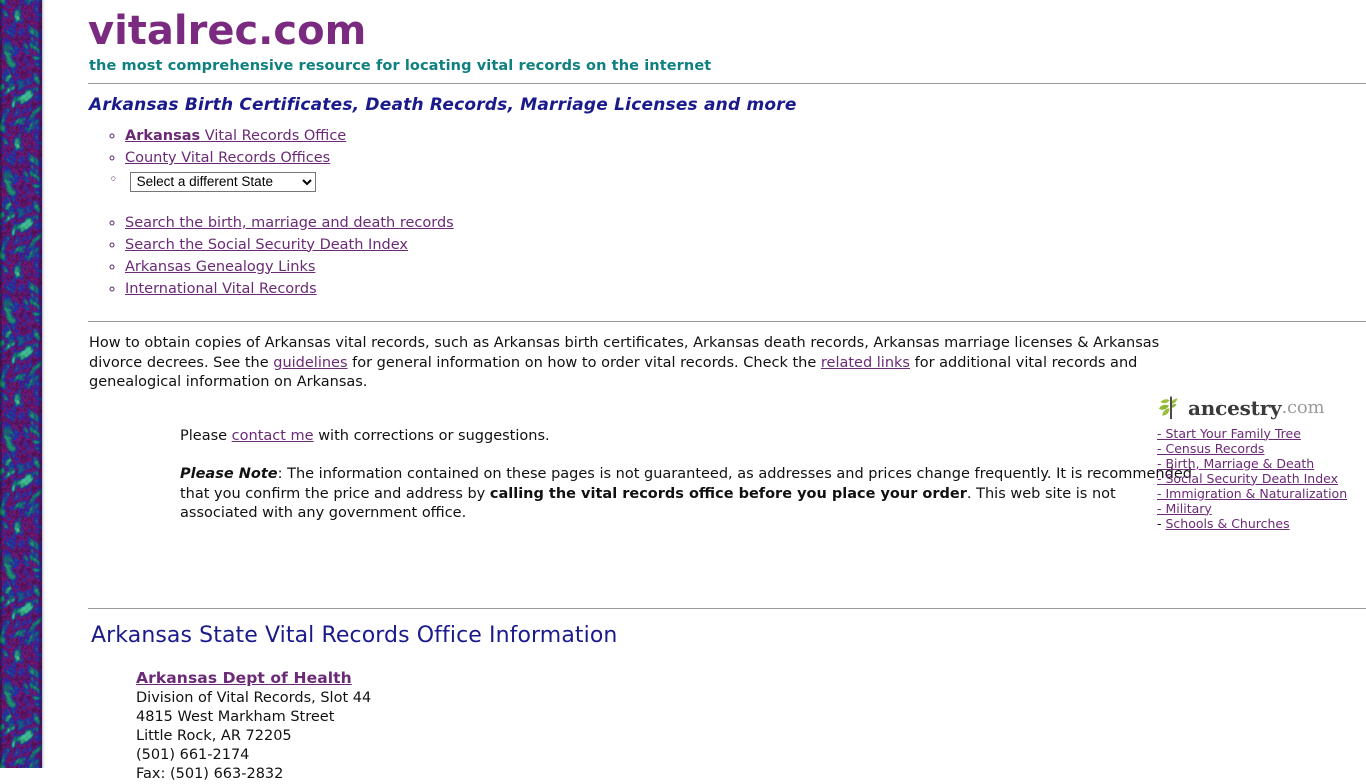 This screenshot has width=1366, height=784. What do you see at coordinates (1235, 407) in the screenshot?
I see `ancestry-wordmark: ancestry` at bounding box center [1235, 407].